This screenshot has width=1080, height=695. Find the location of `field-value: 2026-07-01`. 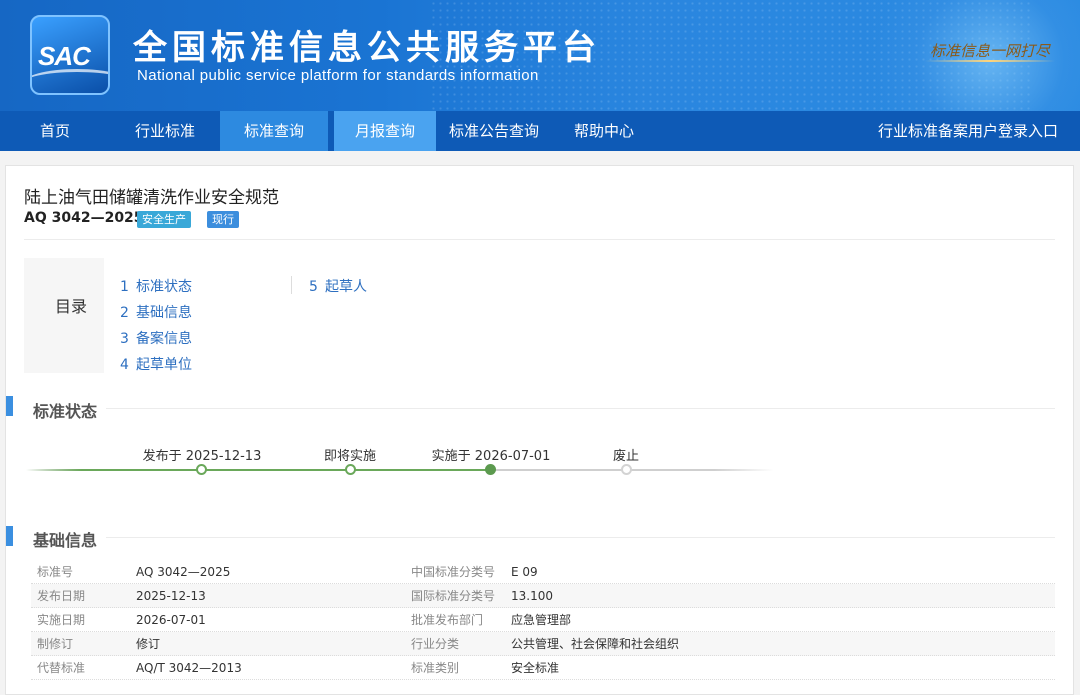

field-value: 2026-07-01 is located at coordinates (171, 620).